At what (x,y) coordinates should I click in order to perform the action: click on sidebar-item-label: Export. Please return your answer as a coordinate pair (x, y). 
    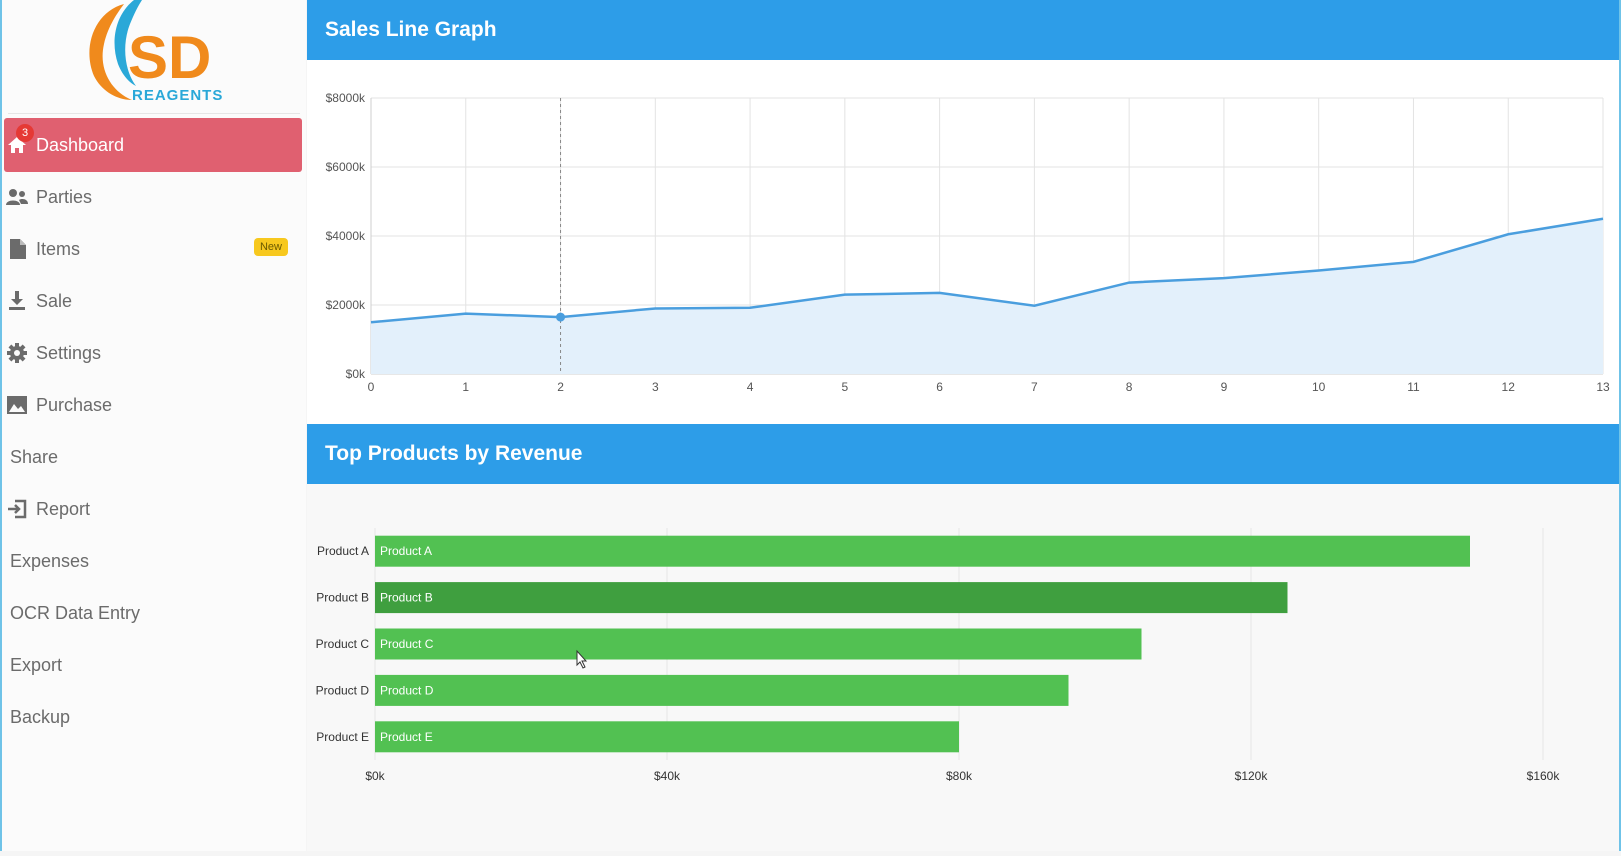
    Looking at the image, I should click on (36, 665).